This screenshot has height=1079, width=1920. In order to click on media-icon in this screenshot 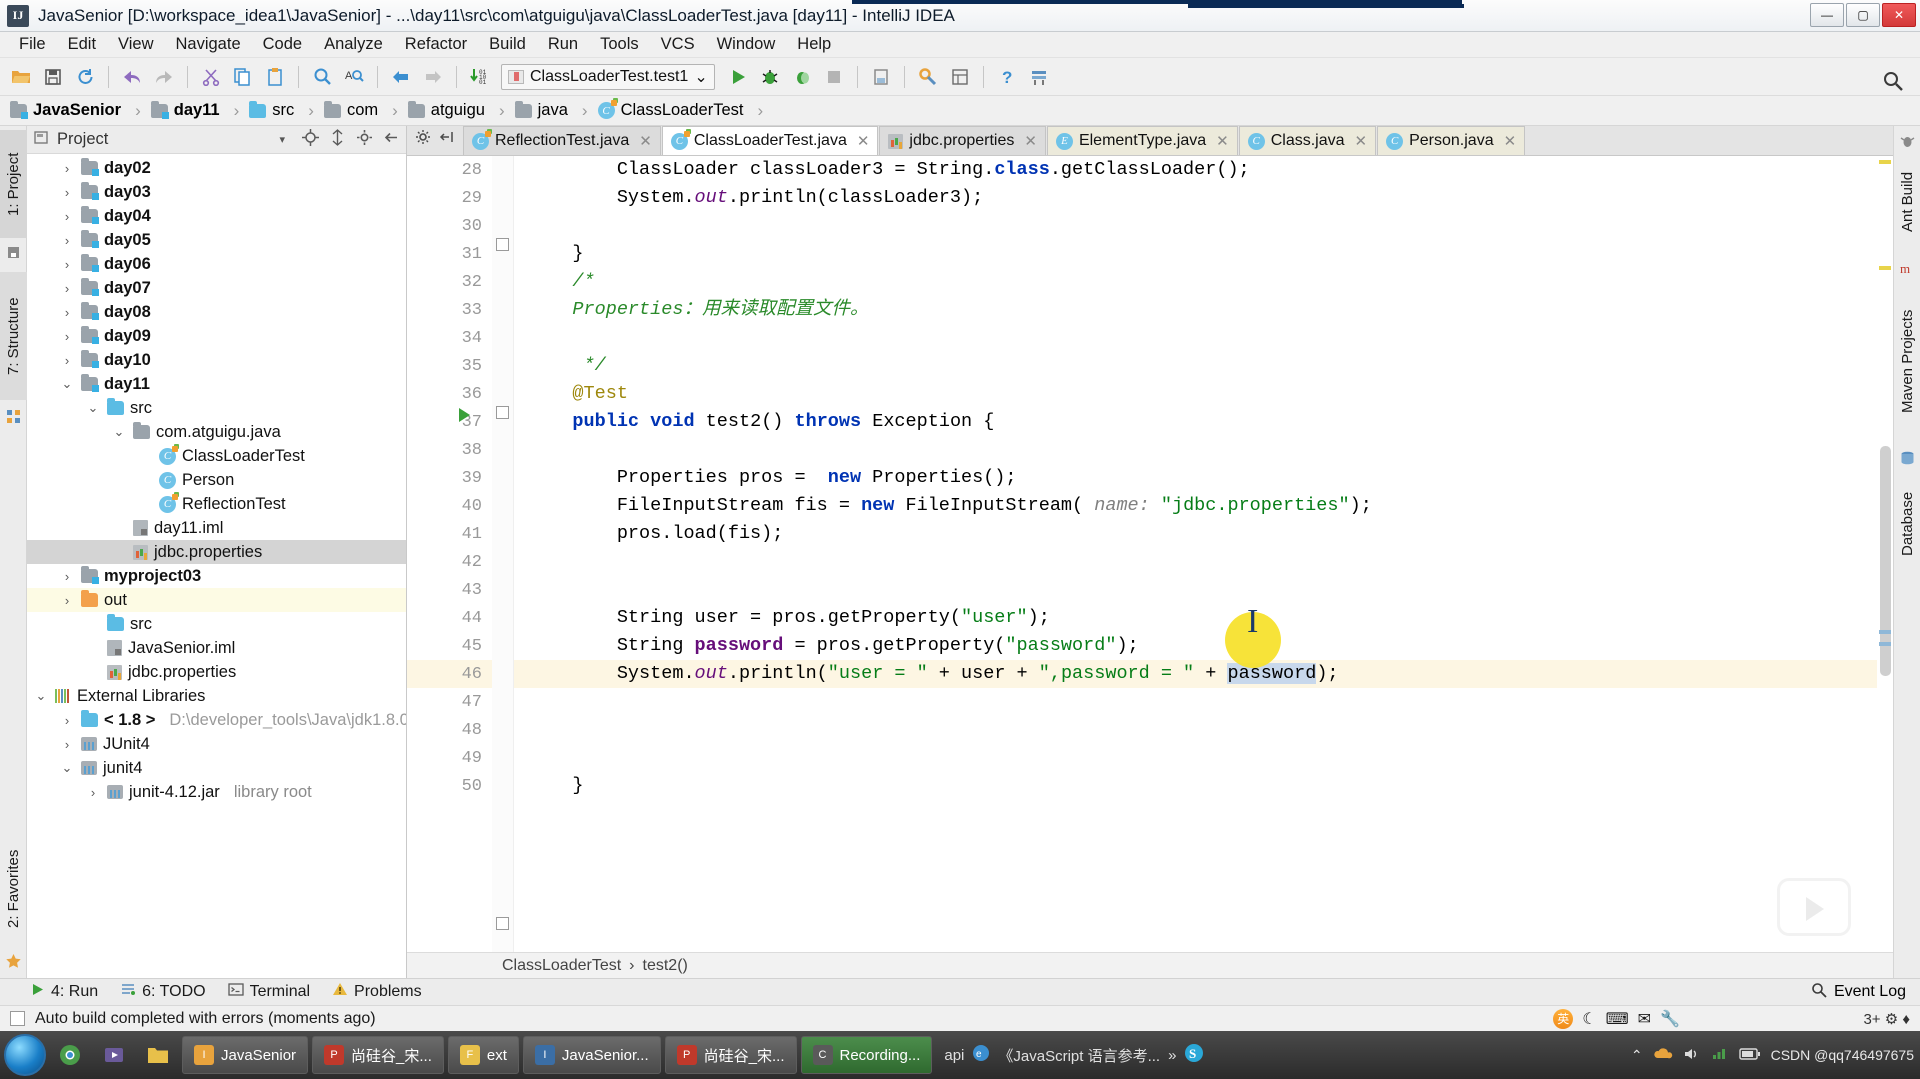, I will do `click(114, 1055)`.